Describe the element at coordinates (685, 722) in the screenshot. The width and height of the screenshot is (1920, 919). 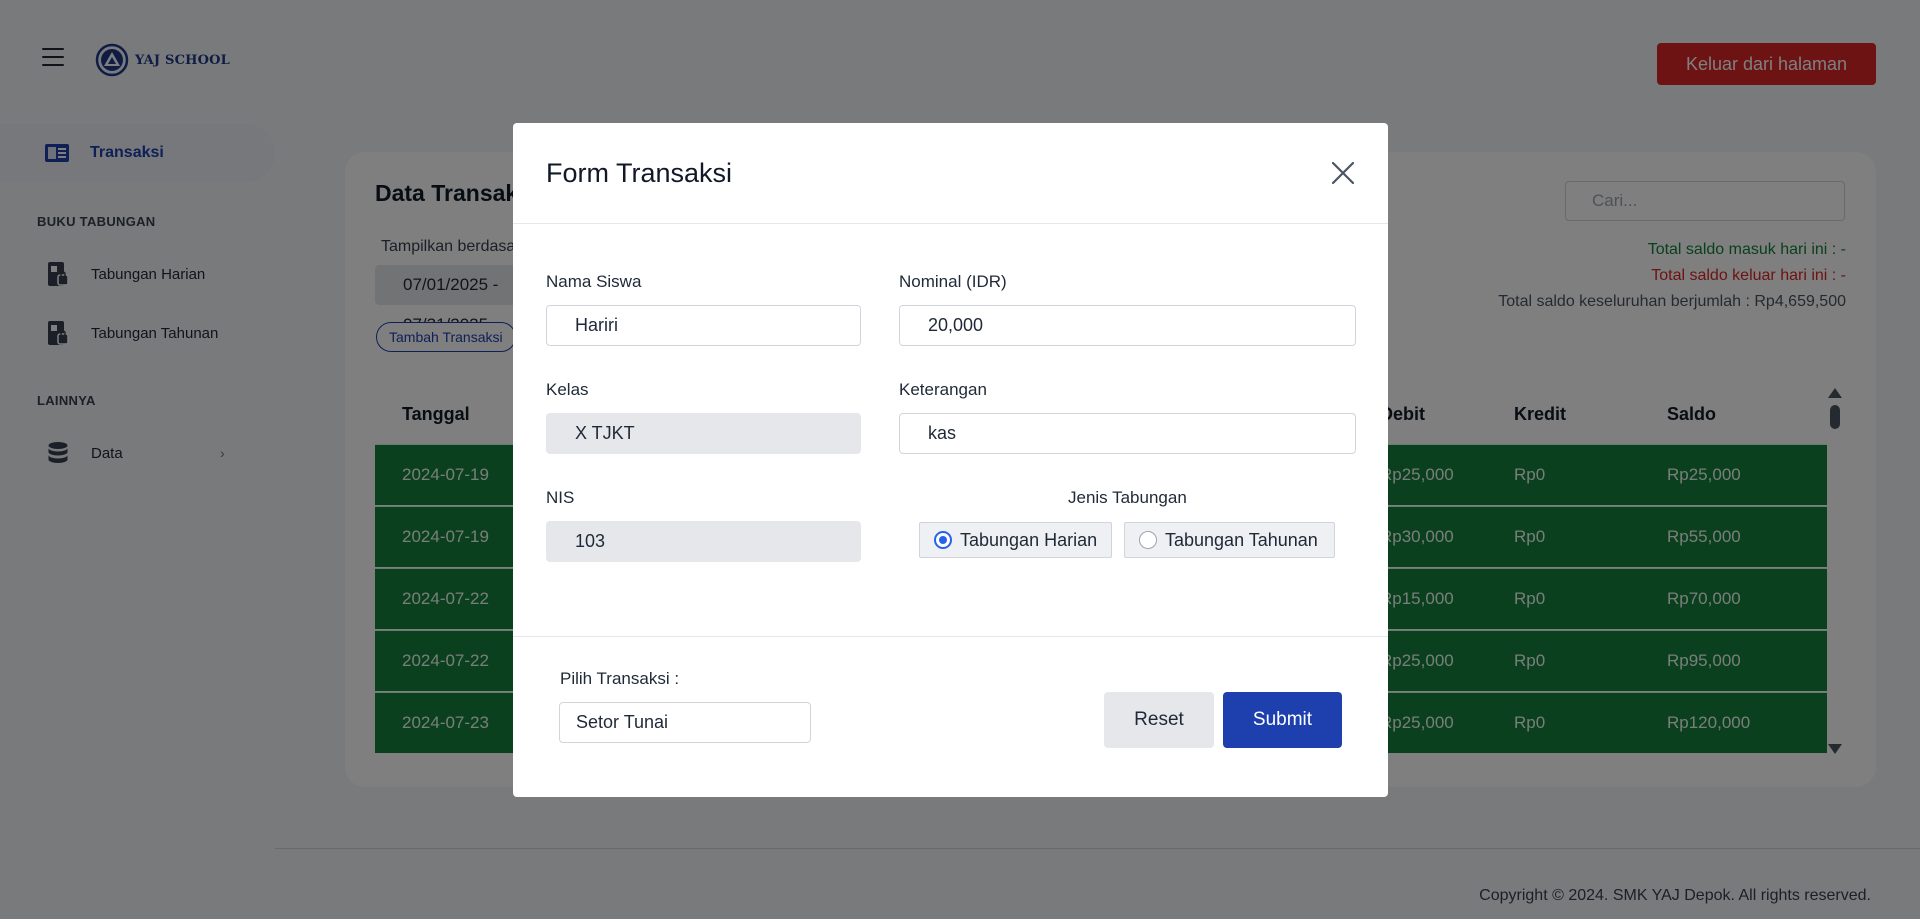
I see `pilih-transaksi-select: Setor Tunai` at that location.